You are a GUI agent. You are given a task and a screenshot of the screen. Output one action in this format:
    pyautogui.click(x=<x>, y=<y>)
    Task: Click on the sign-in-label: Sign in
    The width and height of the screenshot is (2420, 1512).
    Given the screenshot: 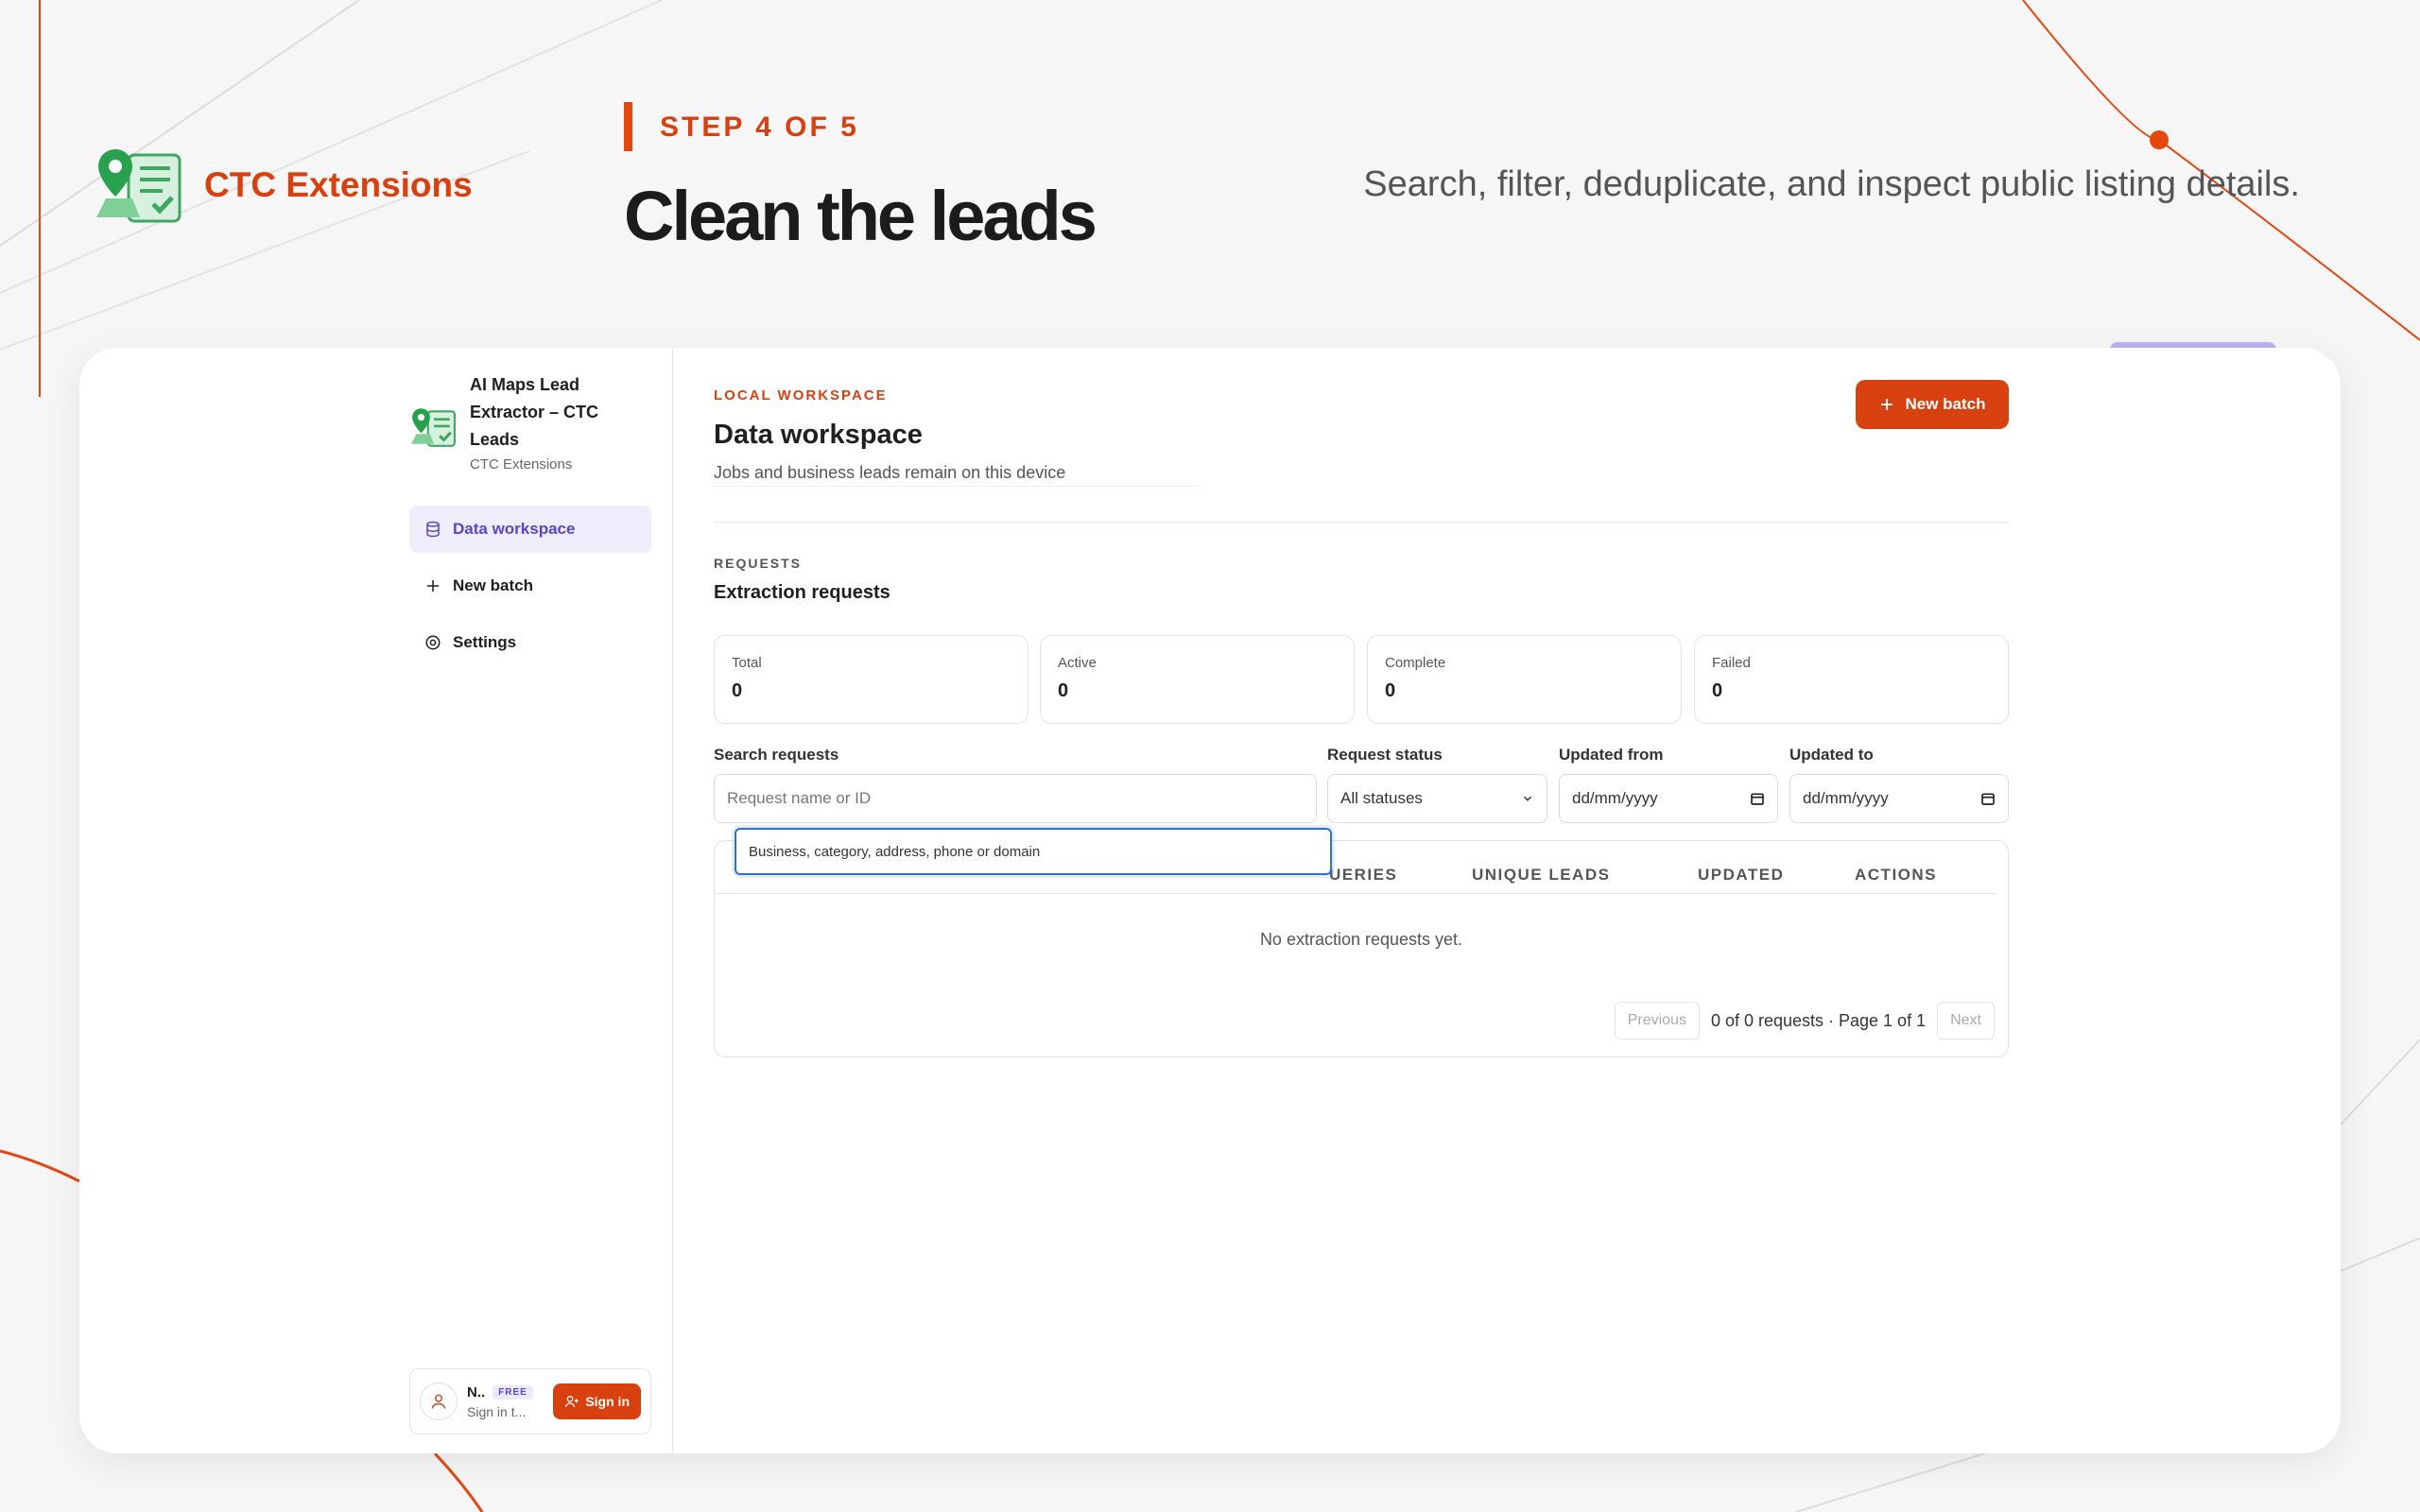 What is the action you would take?
    pyautogui.click(x=607, y=1401)
    